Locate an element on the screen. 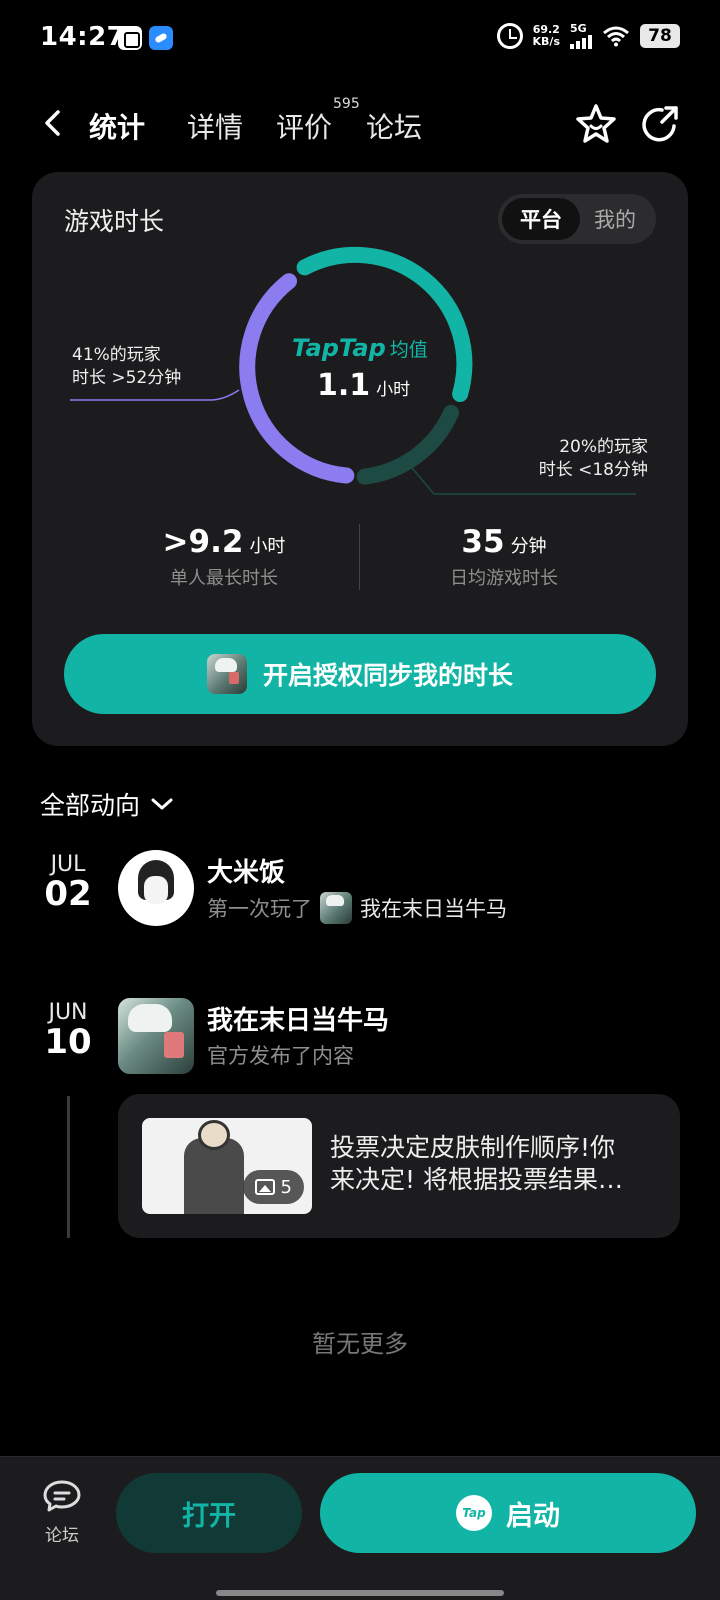 This screenshot has height=1600, width=720. daily-unit: 分钟 is located at coordinates (528, 546).